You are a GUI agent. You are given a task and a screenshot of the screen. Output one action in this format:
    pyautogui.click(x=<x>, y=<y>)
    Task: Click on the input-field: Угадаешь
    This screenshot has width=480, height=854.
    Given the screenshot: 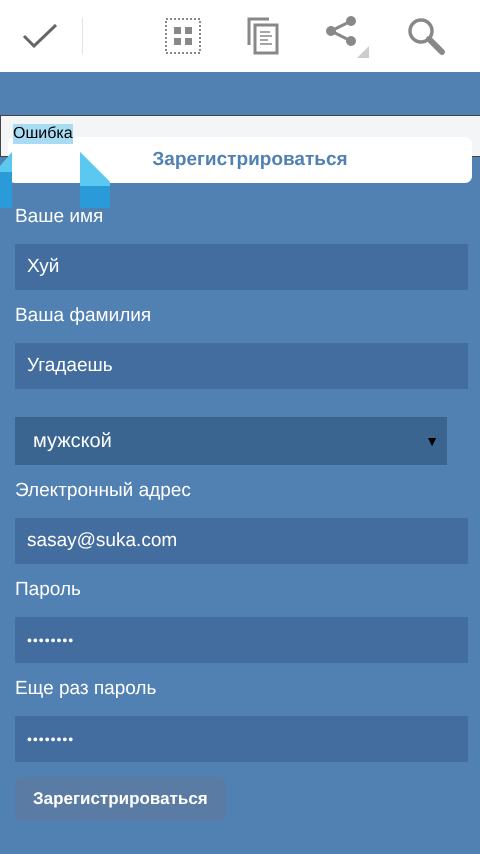 What is the action you would take?
    pyautogui.click(x=241, y=366)
    